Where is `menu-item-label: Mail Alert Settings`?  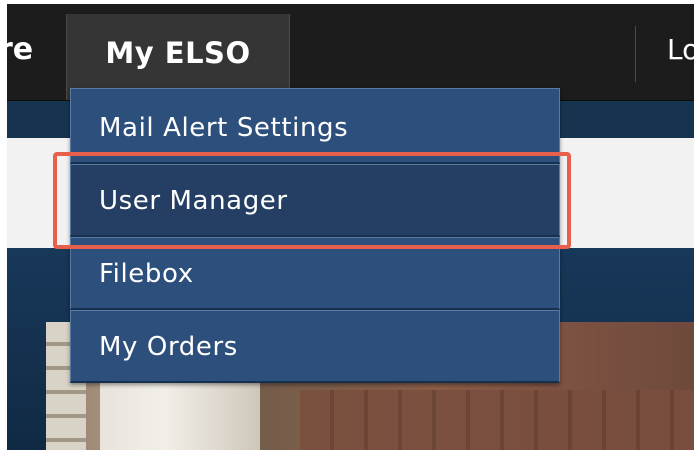 menu-item-label: Mail Alert Settings is located at coordinates (224, 128).